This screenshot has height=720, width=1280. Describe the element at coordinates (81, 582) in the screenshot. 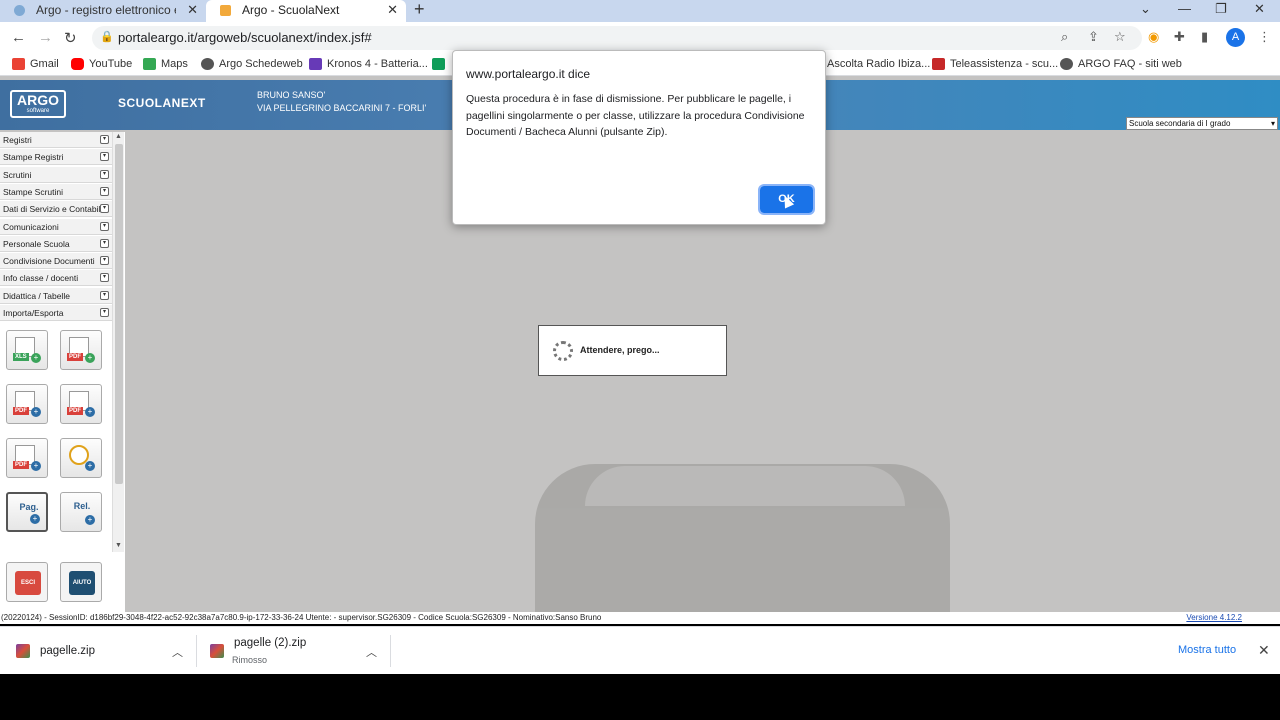

I see `help-button: AIUTO` at that location.